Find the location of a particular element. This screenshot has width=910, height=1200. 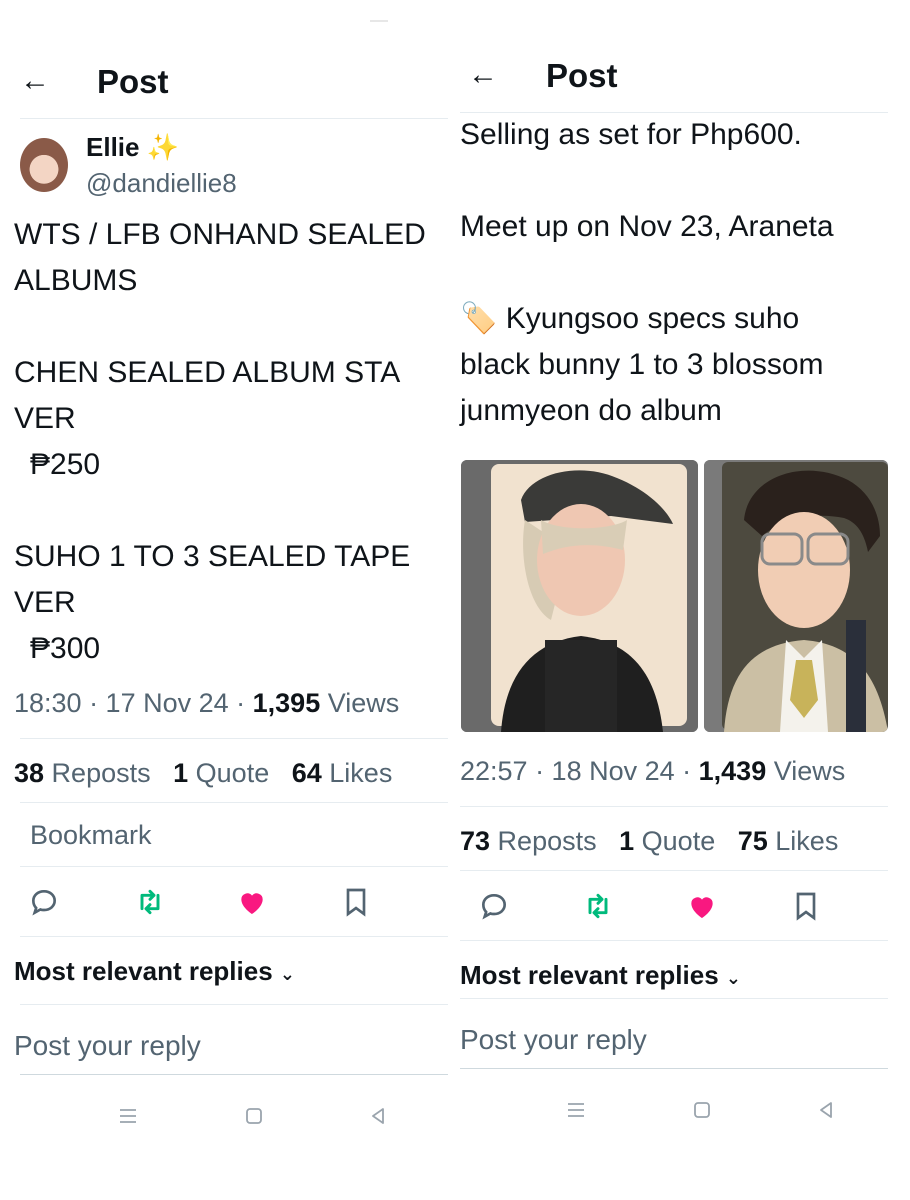

views-count: 1,395 is located at coordinates (286, 703).